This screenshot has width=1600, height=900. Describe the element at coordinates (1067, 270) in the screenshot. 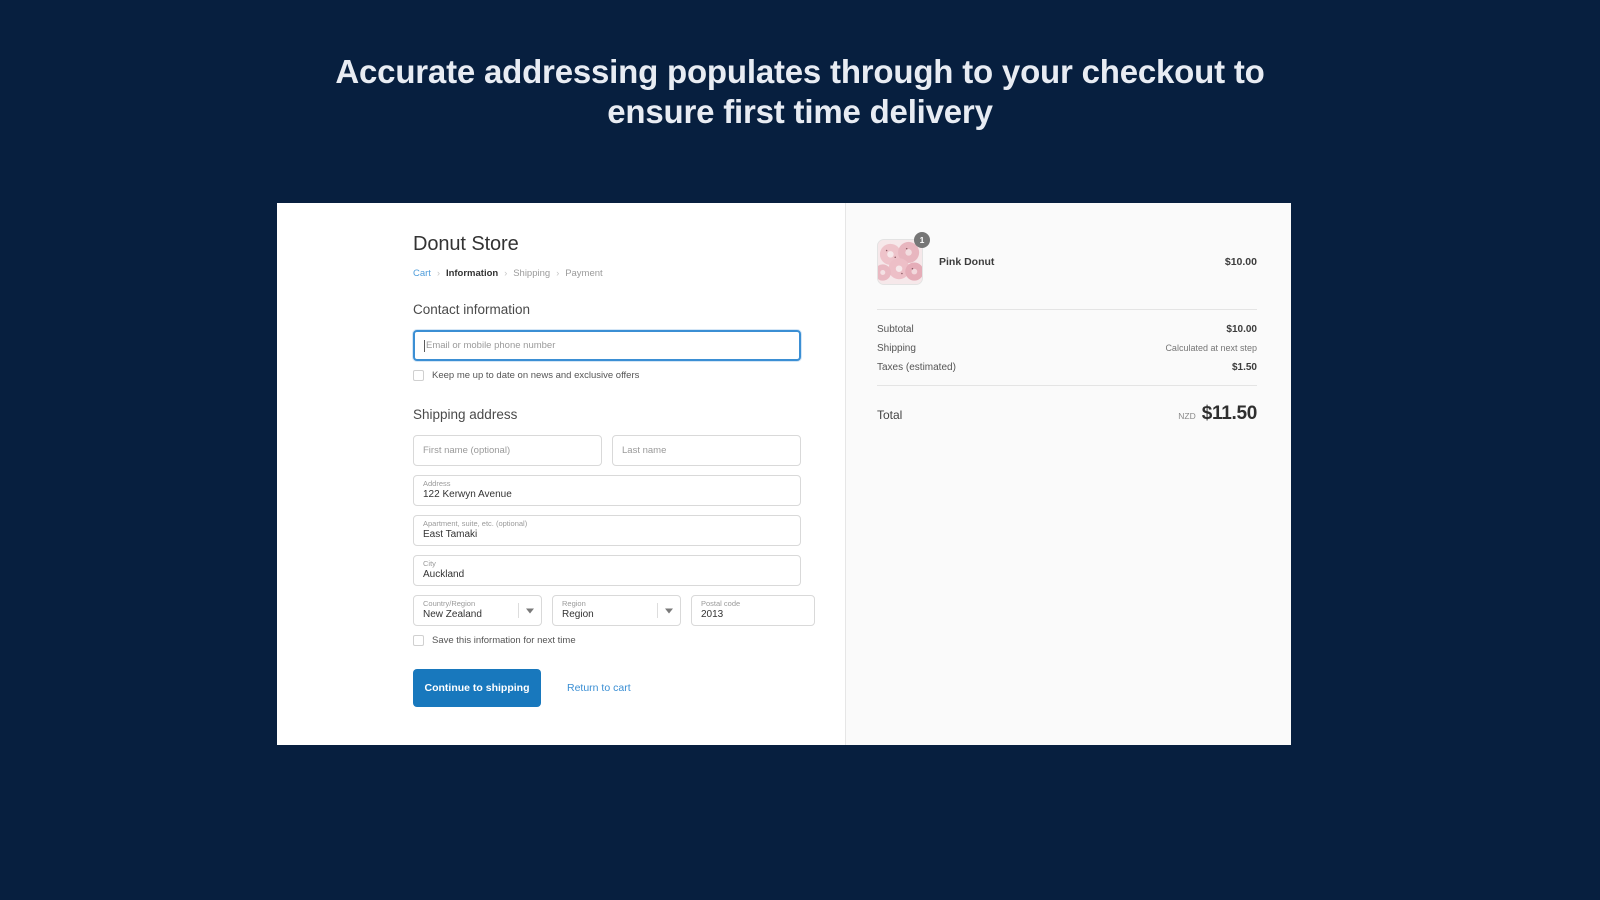

I see `order-line-item: 1 Pink Donut $10.00` at that location.